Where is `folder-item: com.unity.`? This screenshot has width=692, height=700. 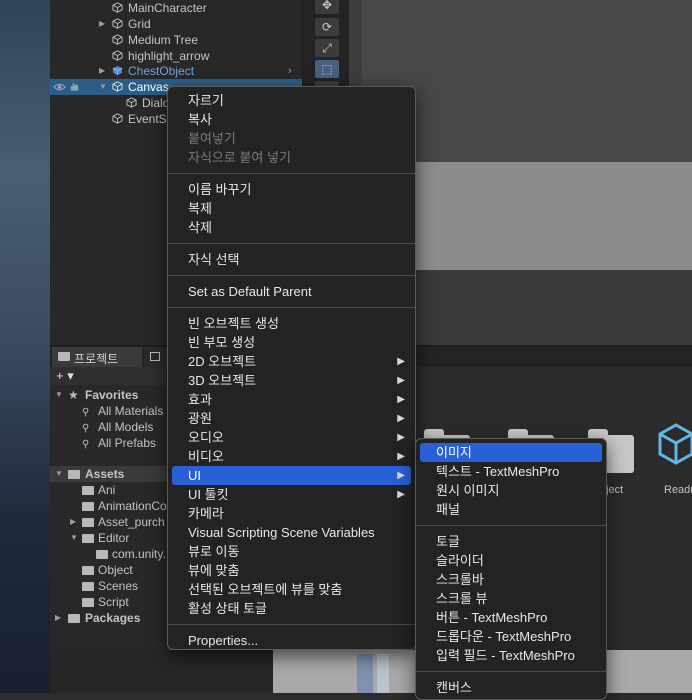
folder-item: com.unity. is located at coordinates (109, 554).